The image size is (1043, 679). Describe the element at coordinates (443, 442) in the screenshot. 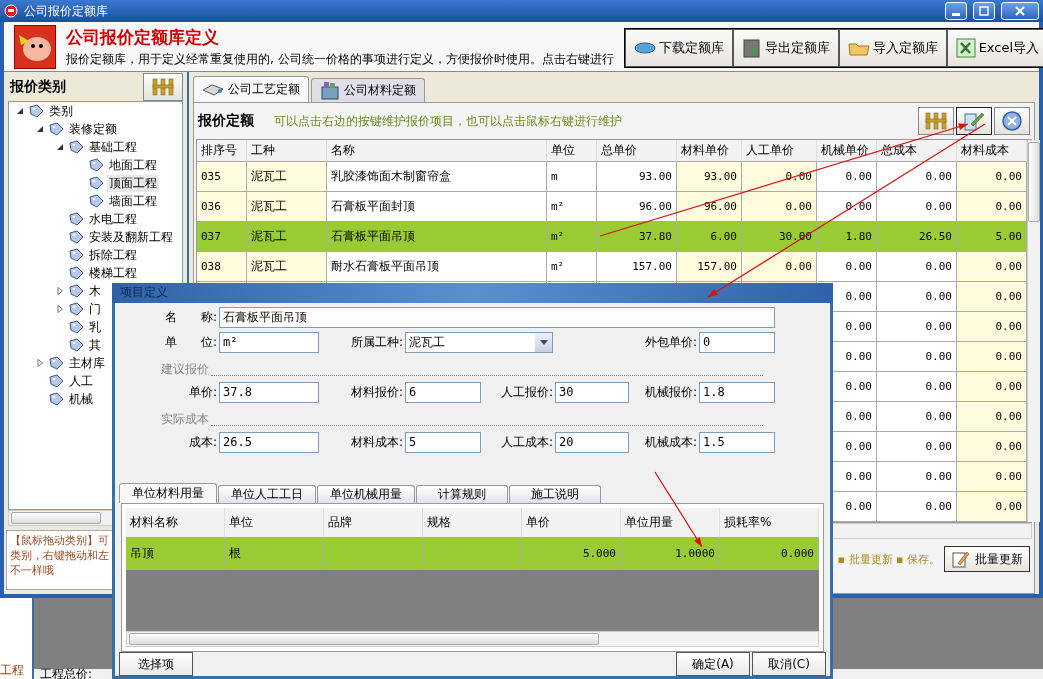

I see `price-field: 5` at that location.